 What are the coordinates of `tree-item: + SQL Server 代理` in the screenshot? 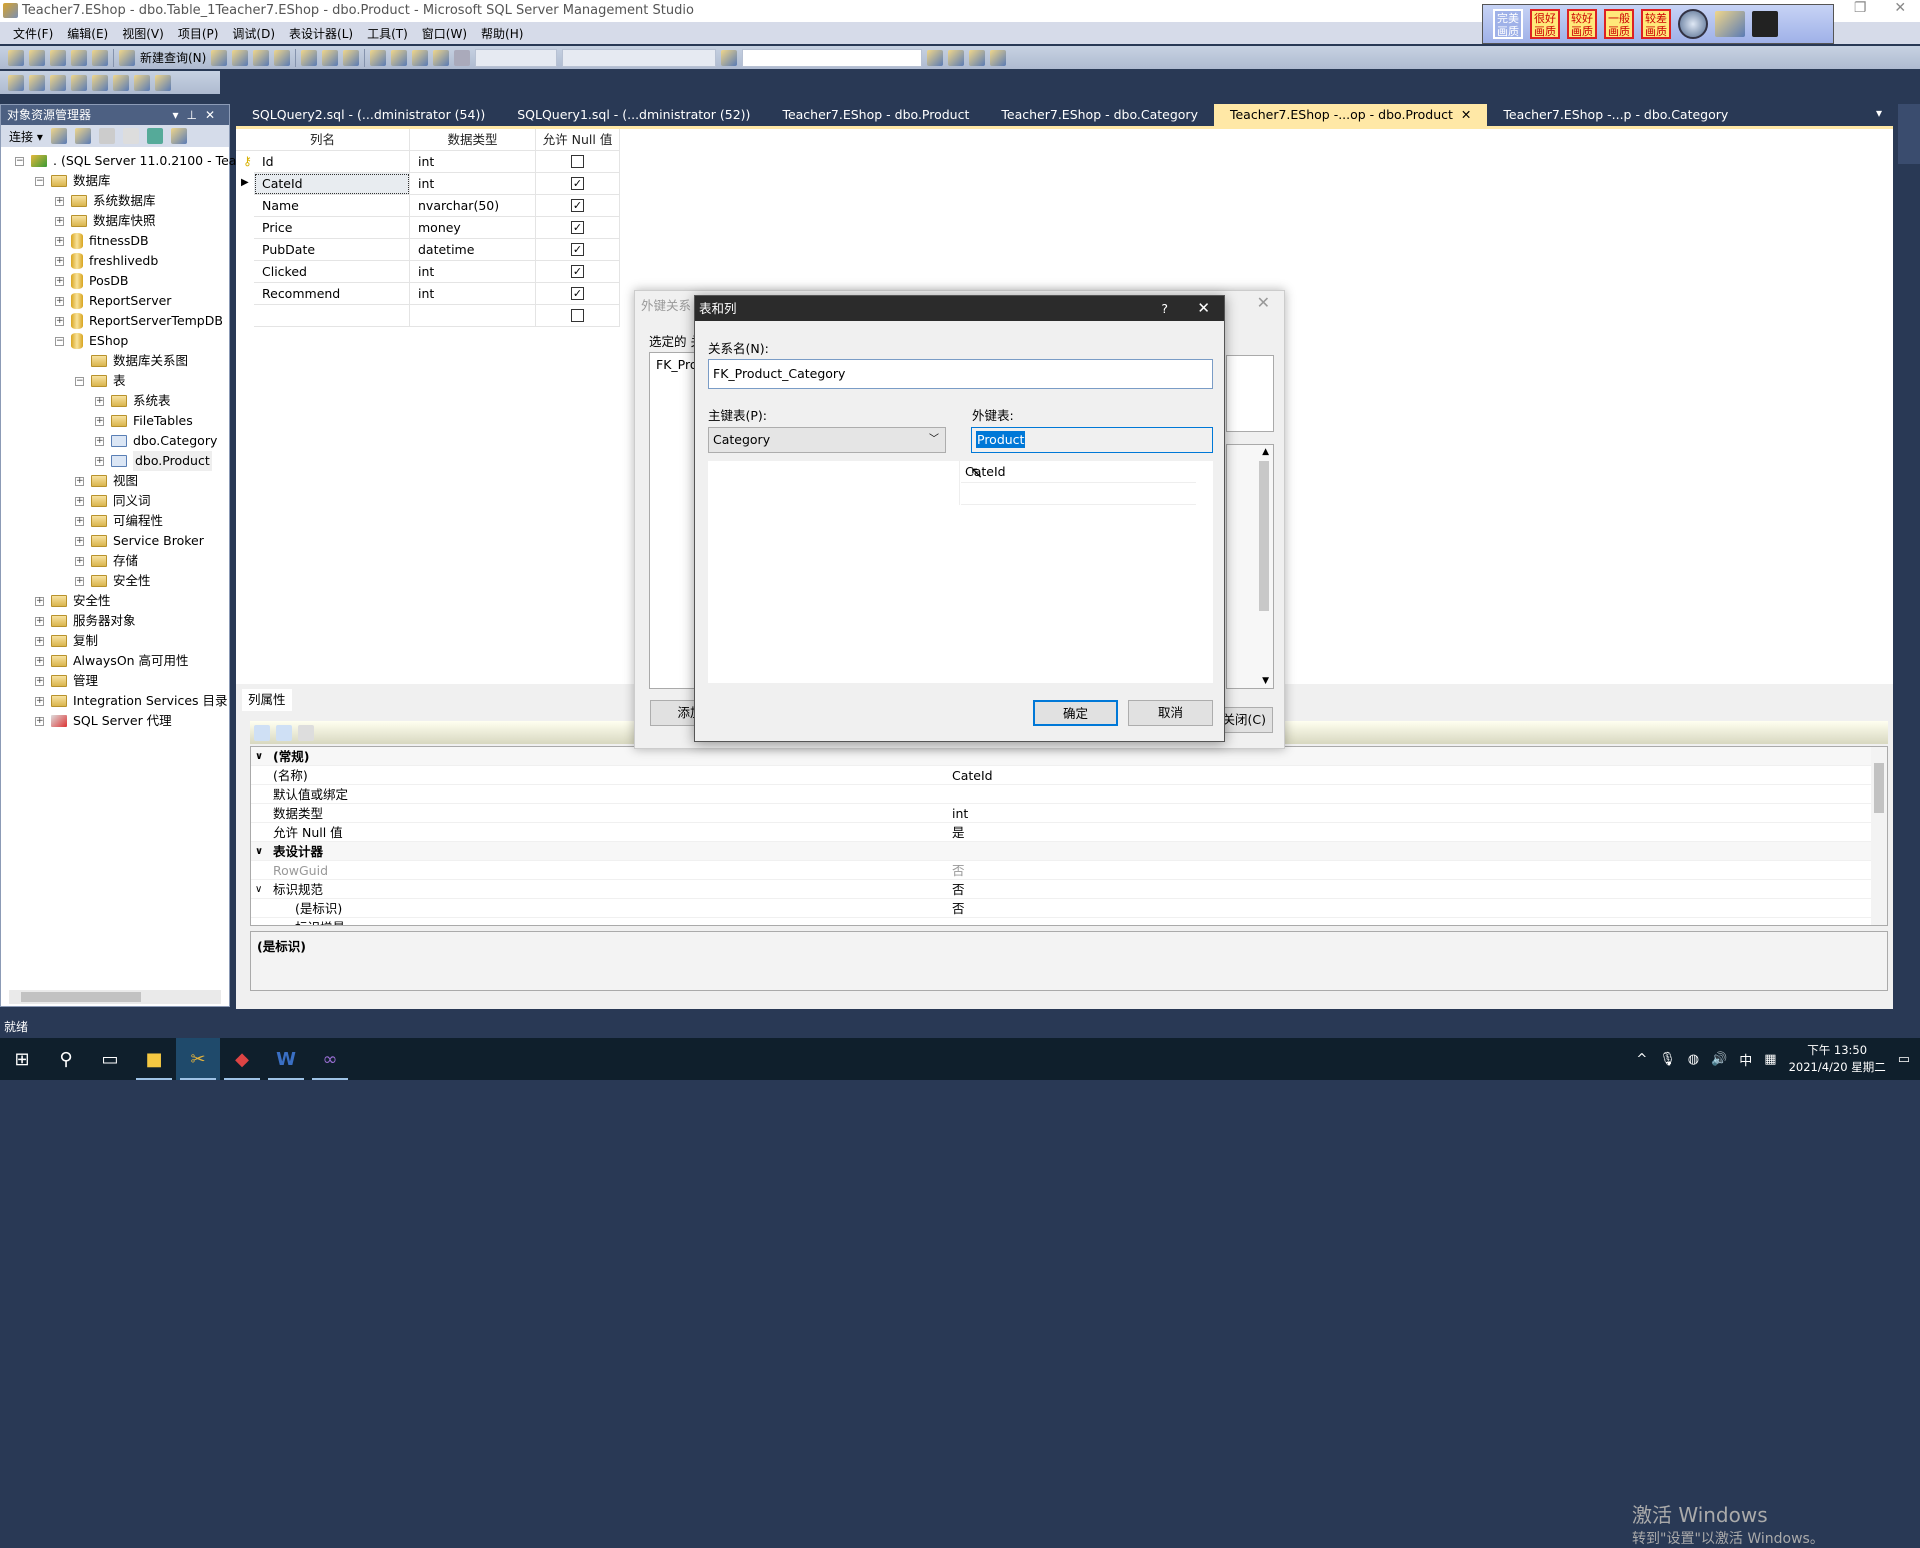 It's located at (103, 721).